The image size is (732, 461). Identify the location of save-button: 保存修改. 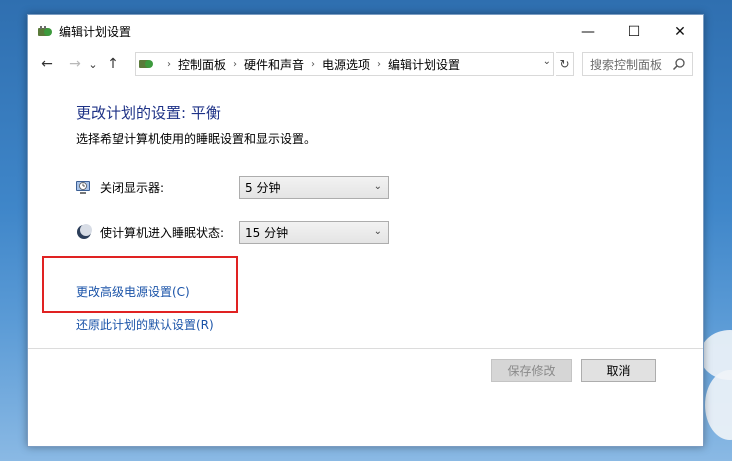
(531, 370).